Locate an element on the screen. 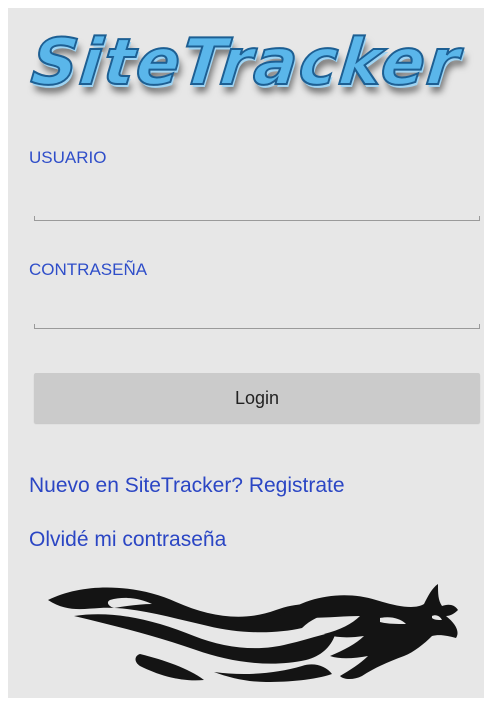 The image size is (486, 707). tribal-wolf-icon is located at coordinates (253, 633).